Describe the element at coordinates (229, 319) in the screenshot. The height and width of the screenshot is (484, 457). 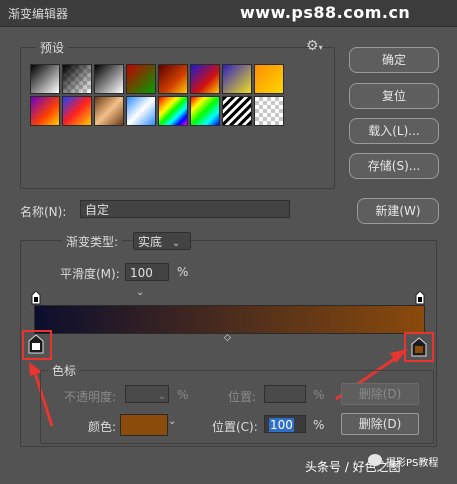
I see `gradient-bar` at that location.